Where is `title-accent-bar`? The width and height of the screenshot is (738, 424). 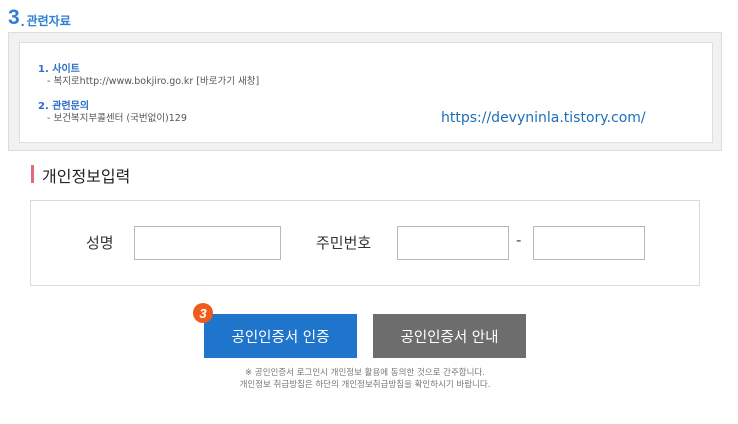 title-accent-bar is located at coordinates (32, 174).